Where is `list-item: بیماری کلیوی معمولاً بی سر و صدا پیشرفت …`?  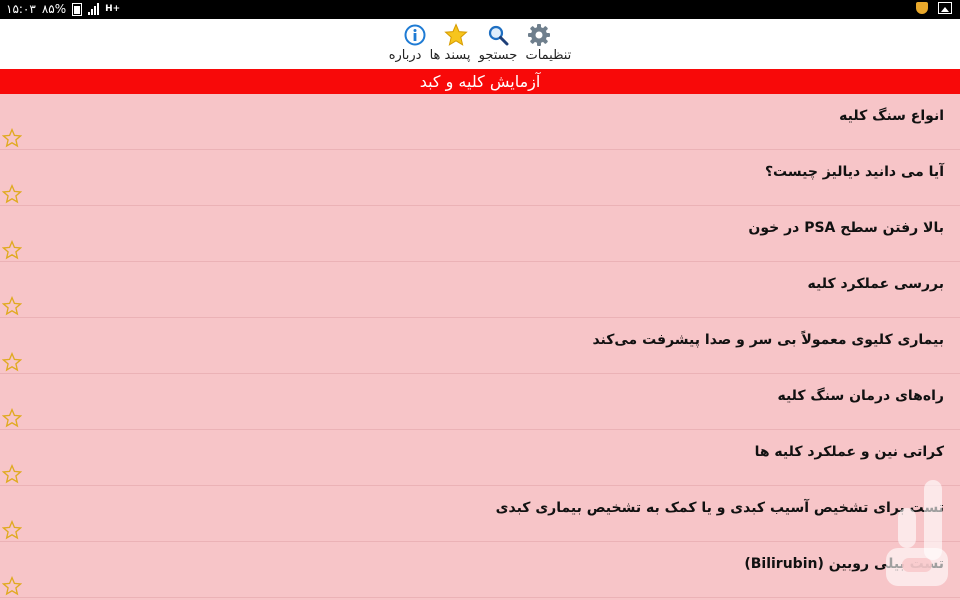 list-item: بیماری کلیوی معمولاً بی سر و صدا پیشرفت … is located at coordinates (480, 346).